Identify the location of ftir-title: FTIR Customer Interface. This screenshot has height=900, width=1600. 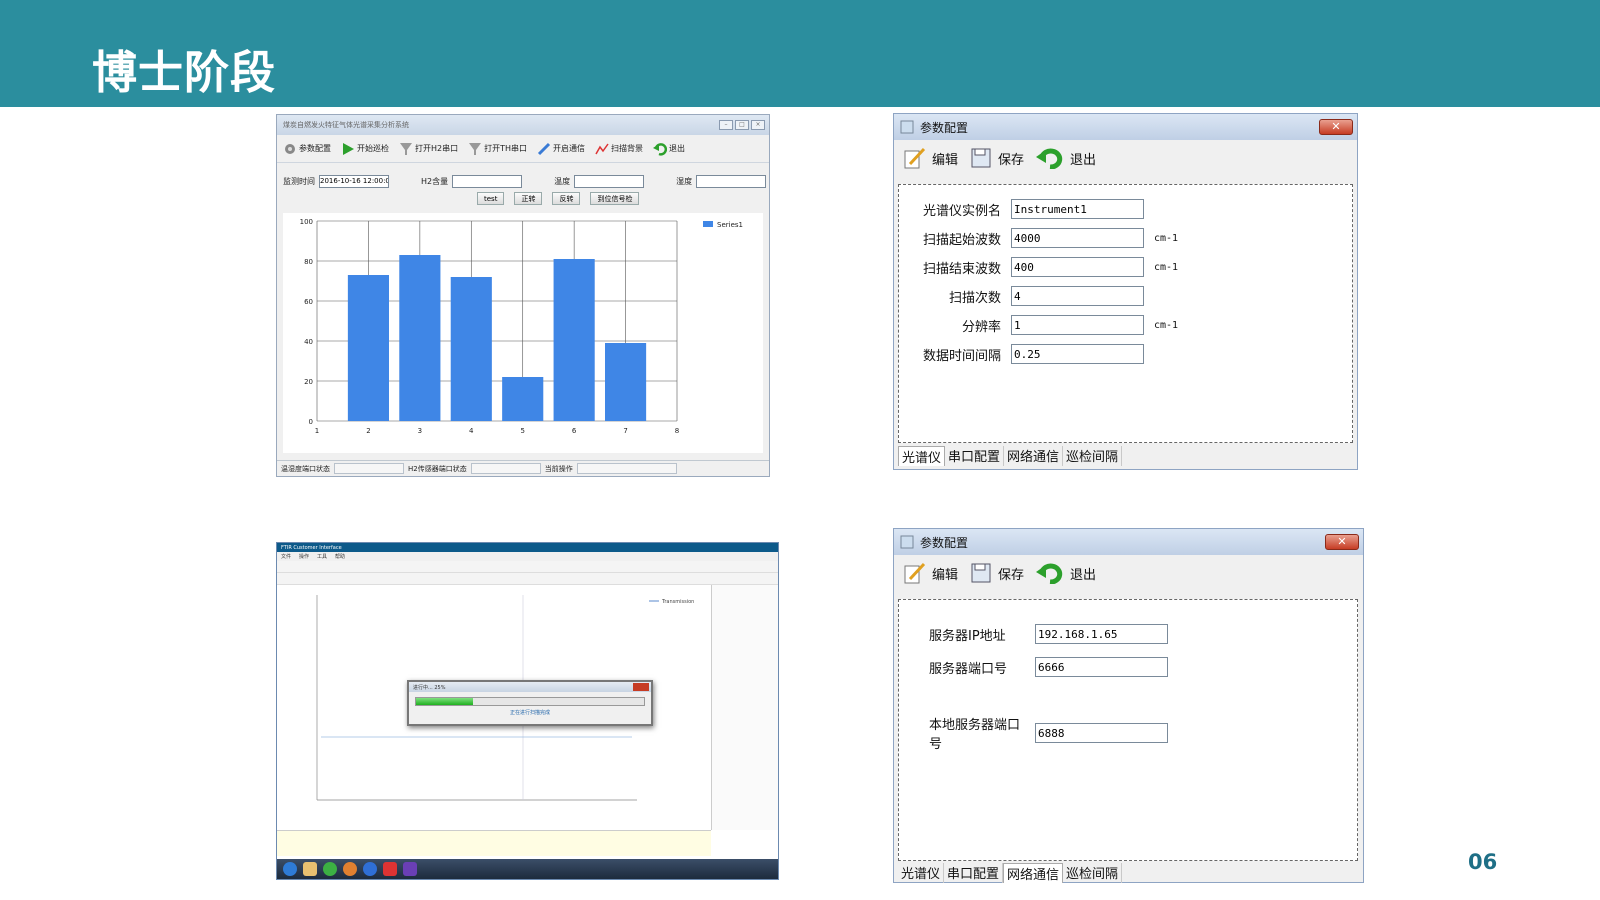
(311, 547).